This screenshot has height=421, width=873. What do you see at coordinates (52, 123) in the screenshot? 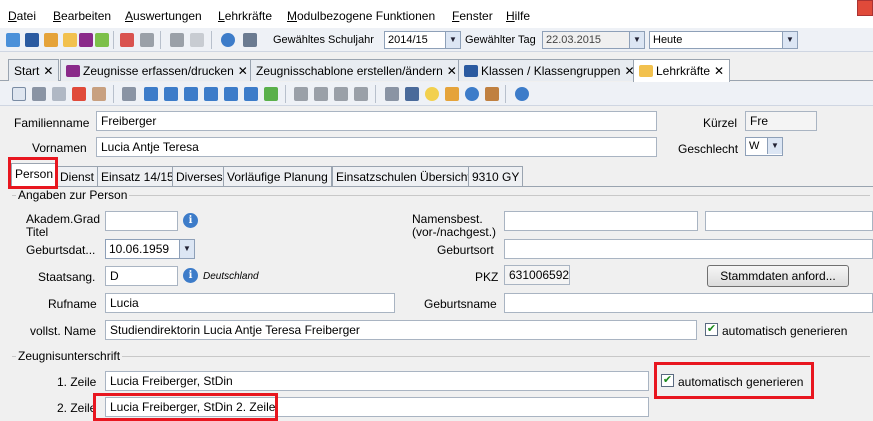
I see `familienname-label: Familienname` at bounding box center [52, 123].